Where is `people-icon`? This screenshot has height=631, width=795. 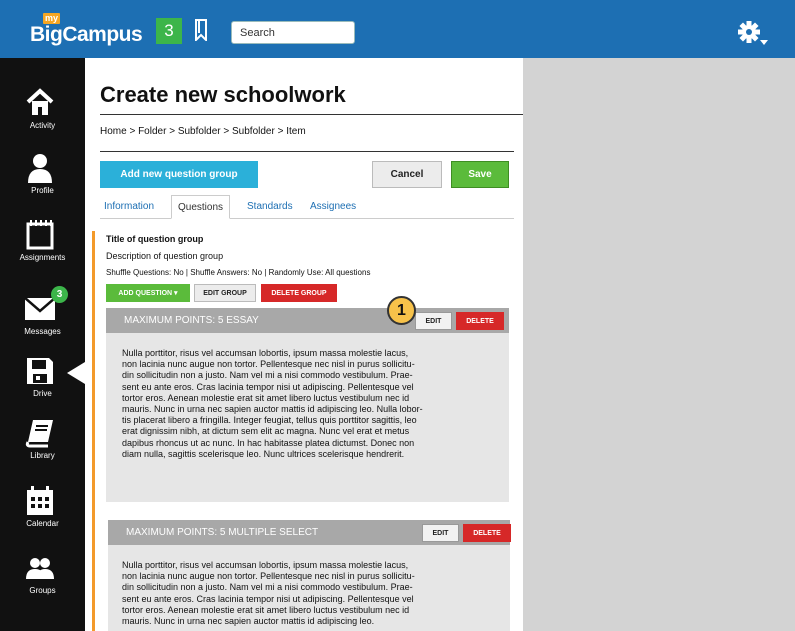 people-icon is located at coordinates (40, 568).